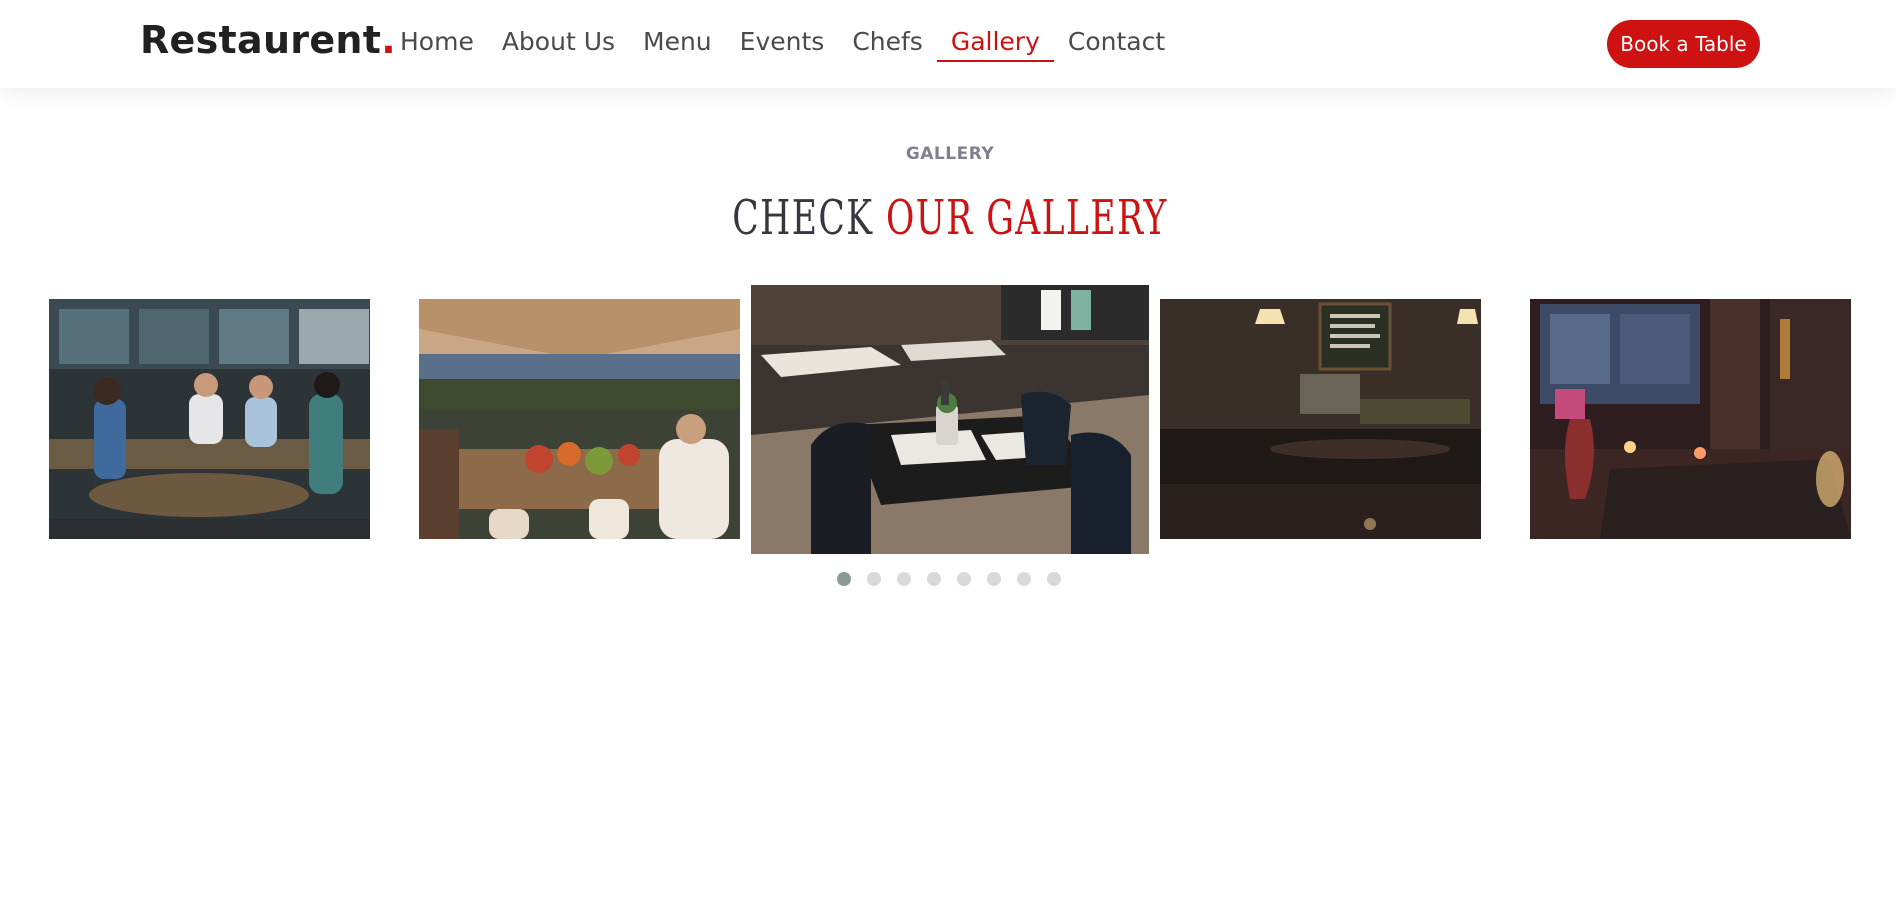  Describe the element at coordinates (261, 40) in the screenshot. I see `logo-text: Restaurent` at that location.